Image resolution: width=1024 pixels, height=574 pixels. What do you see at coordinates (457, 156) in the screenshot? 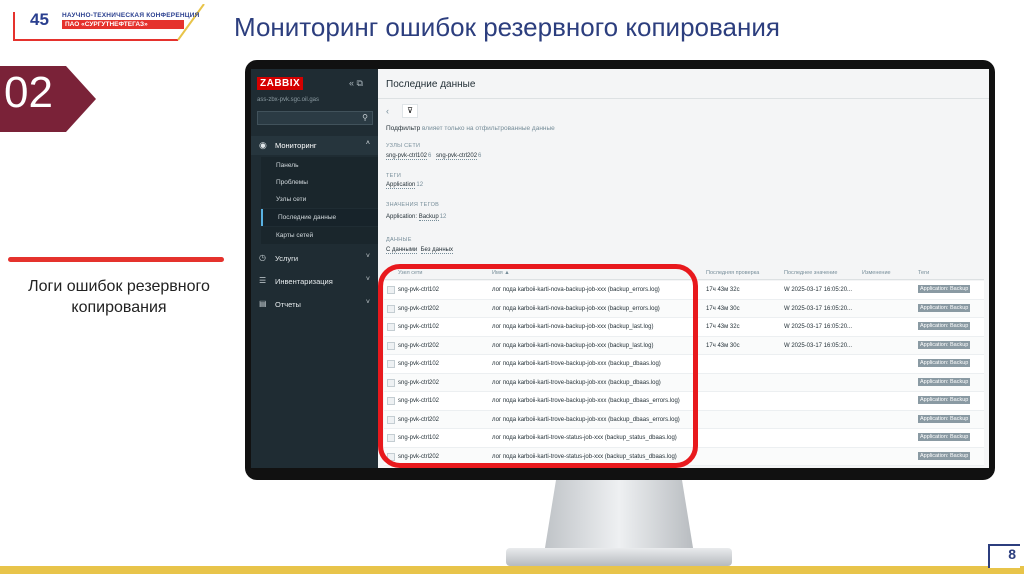
I see `host-filter-link: sng-pvk-ctrl202` at bounding box center [457, 156].